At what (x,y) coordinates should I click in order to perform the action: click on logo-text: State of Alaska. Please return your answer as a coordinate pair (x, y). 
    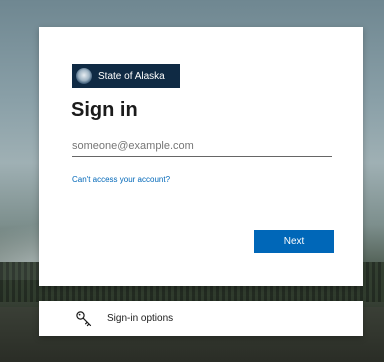
    Looking at the image, I should click on (131, 76).